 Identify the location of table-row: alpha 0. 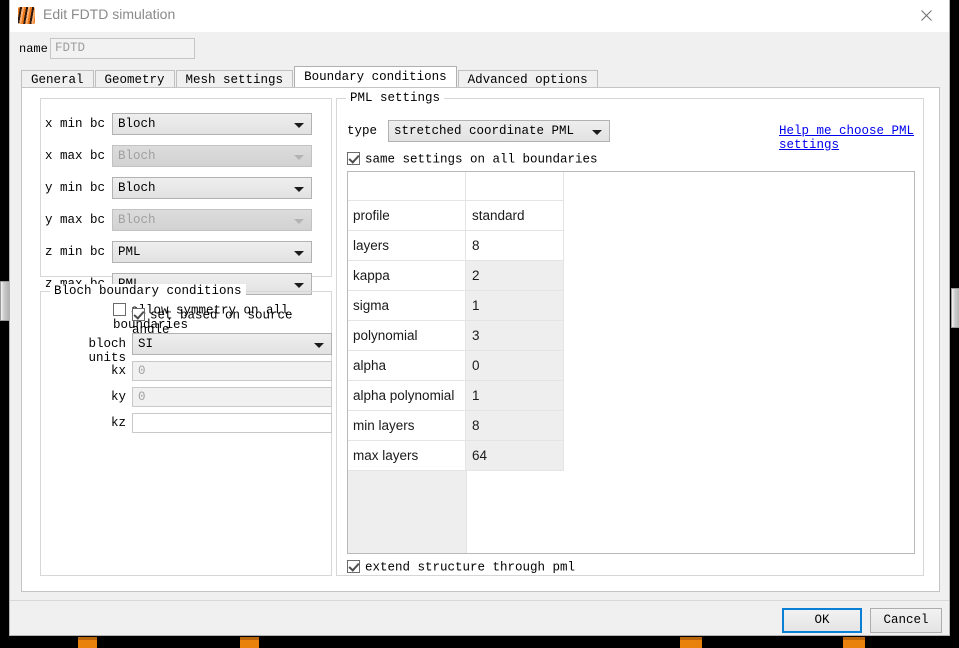
(631, 366).